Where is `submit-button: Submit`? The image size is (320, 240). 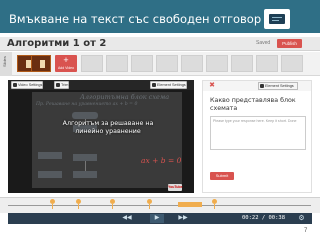 submit-button: Submit is located at coordinates (222, 176).